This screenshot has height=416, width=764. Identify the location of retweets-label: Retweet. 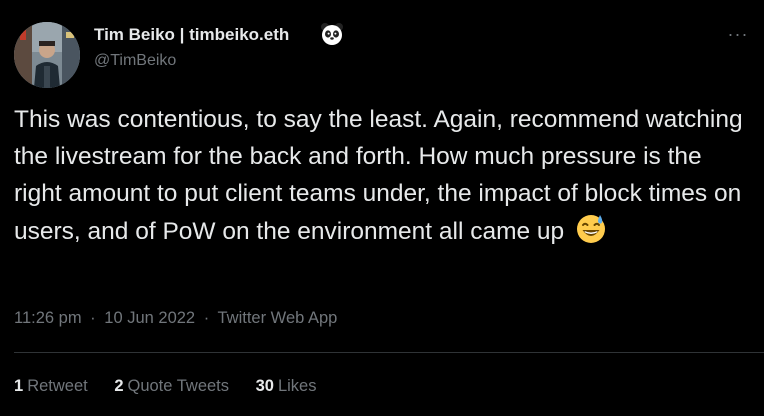
(57, 386).